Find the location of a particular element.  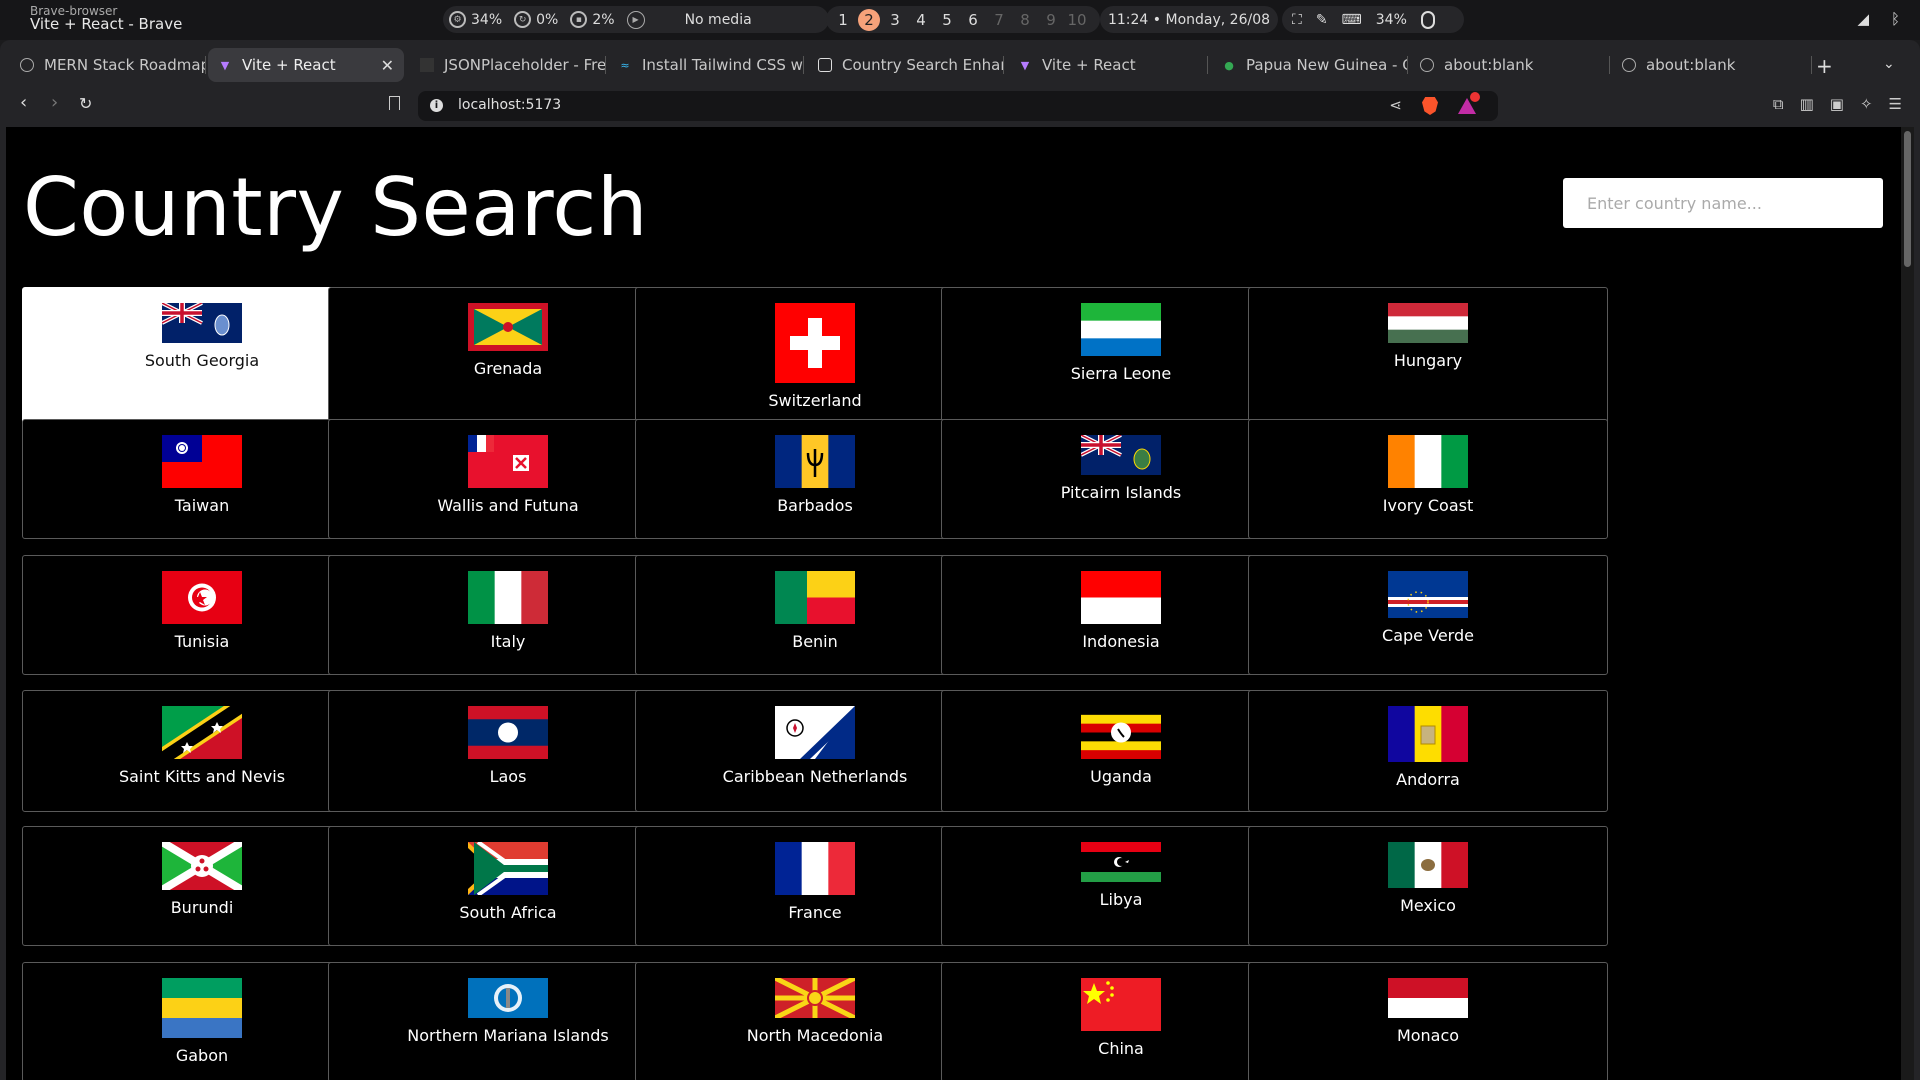

browser-toolbar: ‹ › ↻ i localhost:5173 ⋖ ⧉ ▥ ▣ ✧ ☰ is located at coordinates (960, 106).